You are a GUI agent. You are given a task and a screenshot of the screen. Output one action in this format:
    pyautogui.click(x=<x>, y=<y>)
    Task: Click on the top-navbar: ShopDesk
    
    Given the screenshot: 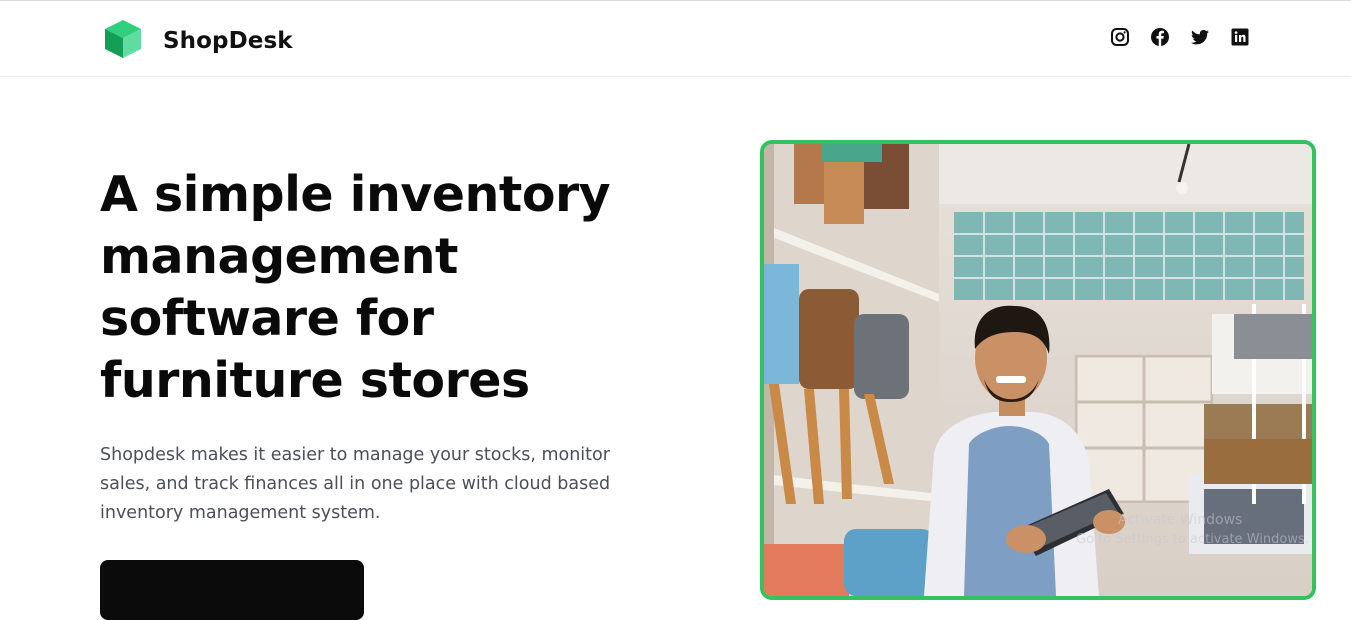 What is the action you would take?
    pyautogui.click(x=675, y=39)
    